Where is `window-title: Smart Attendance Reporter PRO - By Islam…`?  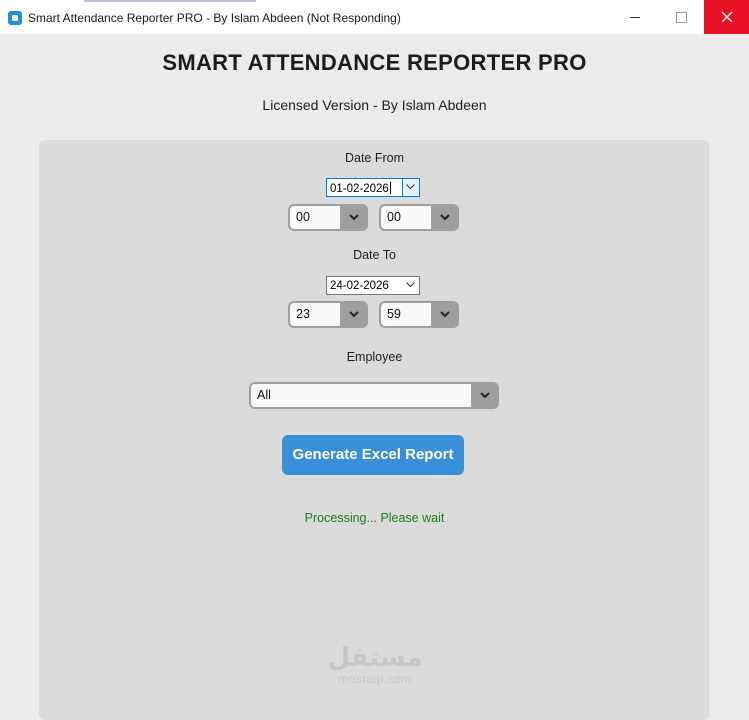
window-title: Smart Attendance Reporter PRO - By Islam… is located at coordinates (214, 18).